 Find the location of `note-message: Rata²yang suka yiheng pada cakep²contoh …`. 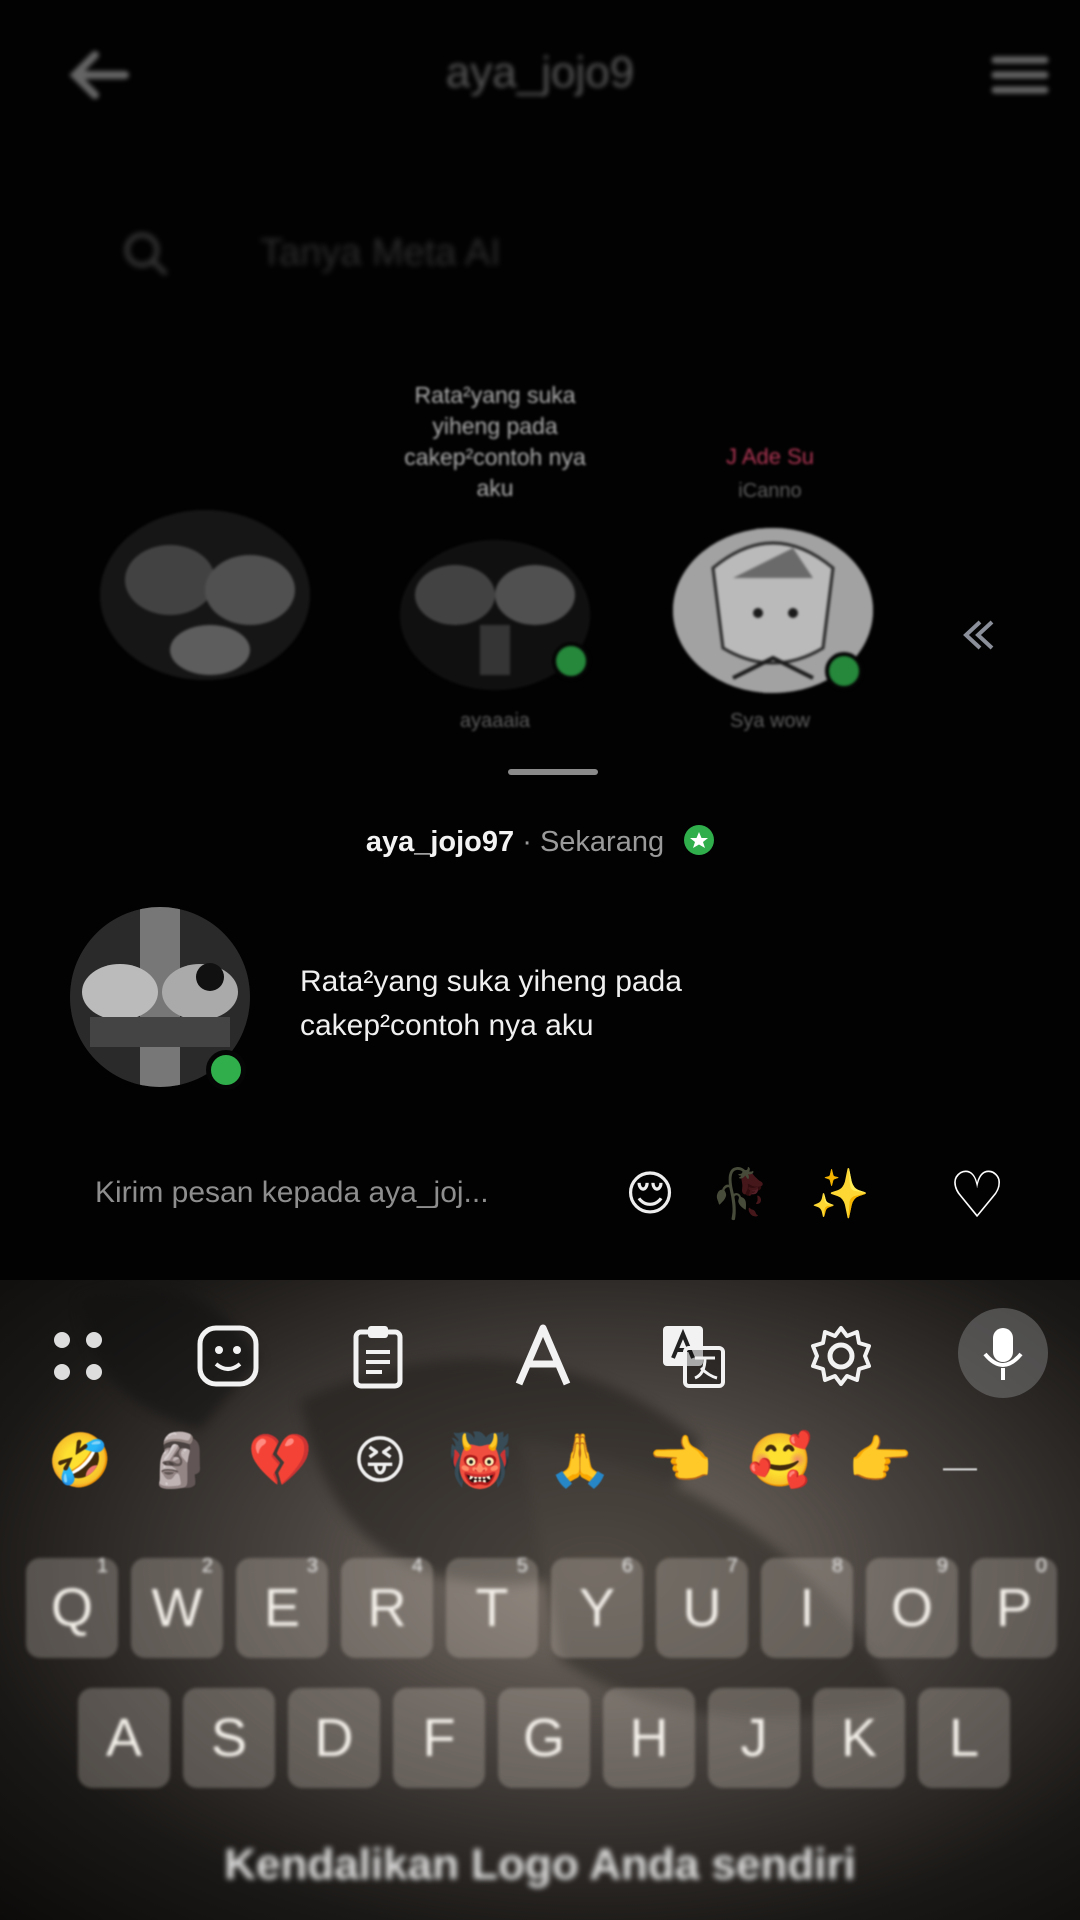

note-message: Rata²yang suka yiheng pada cakep²contoh … is located at coordinates (491, 1003).